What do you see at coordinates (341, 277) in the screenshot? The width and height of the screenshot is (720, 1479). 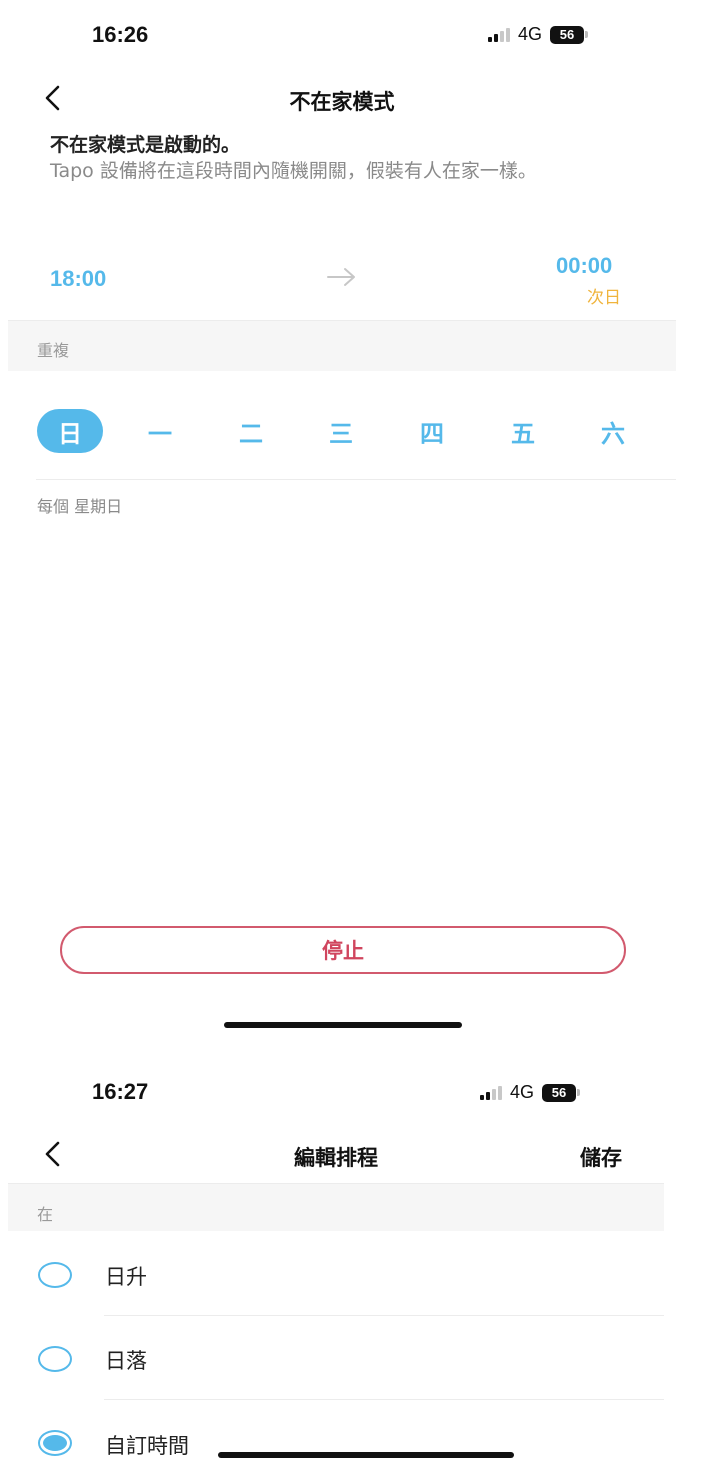 I see `arrow-right-icon` at bounding box center [341, 277].